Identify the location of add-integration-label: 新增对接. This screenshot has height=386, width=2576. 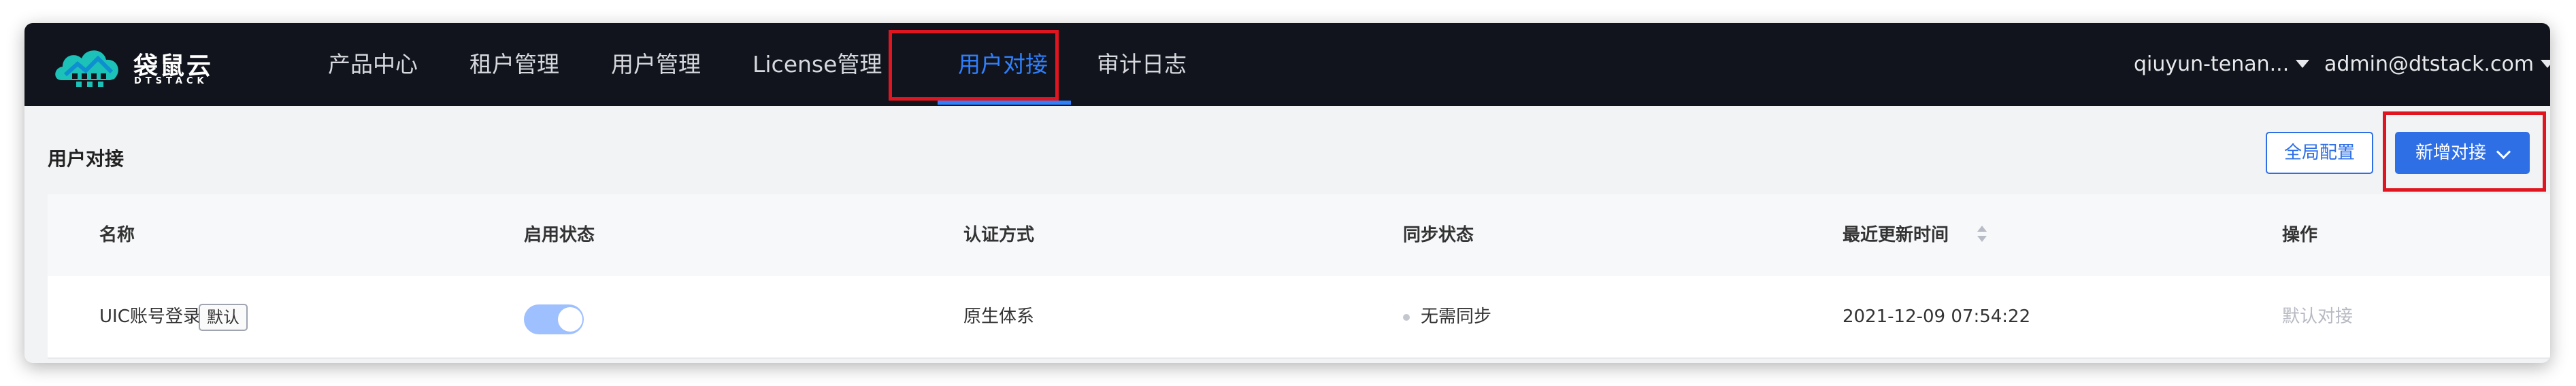
(2451, 153).